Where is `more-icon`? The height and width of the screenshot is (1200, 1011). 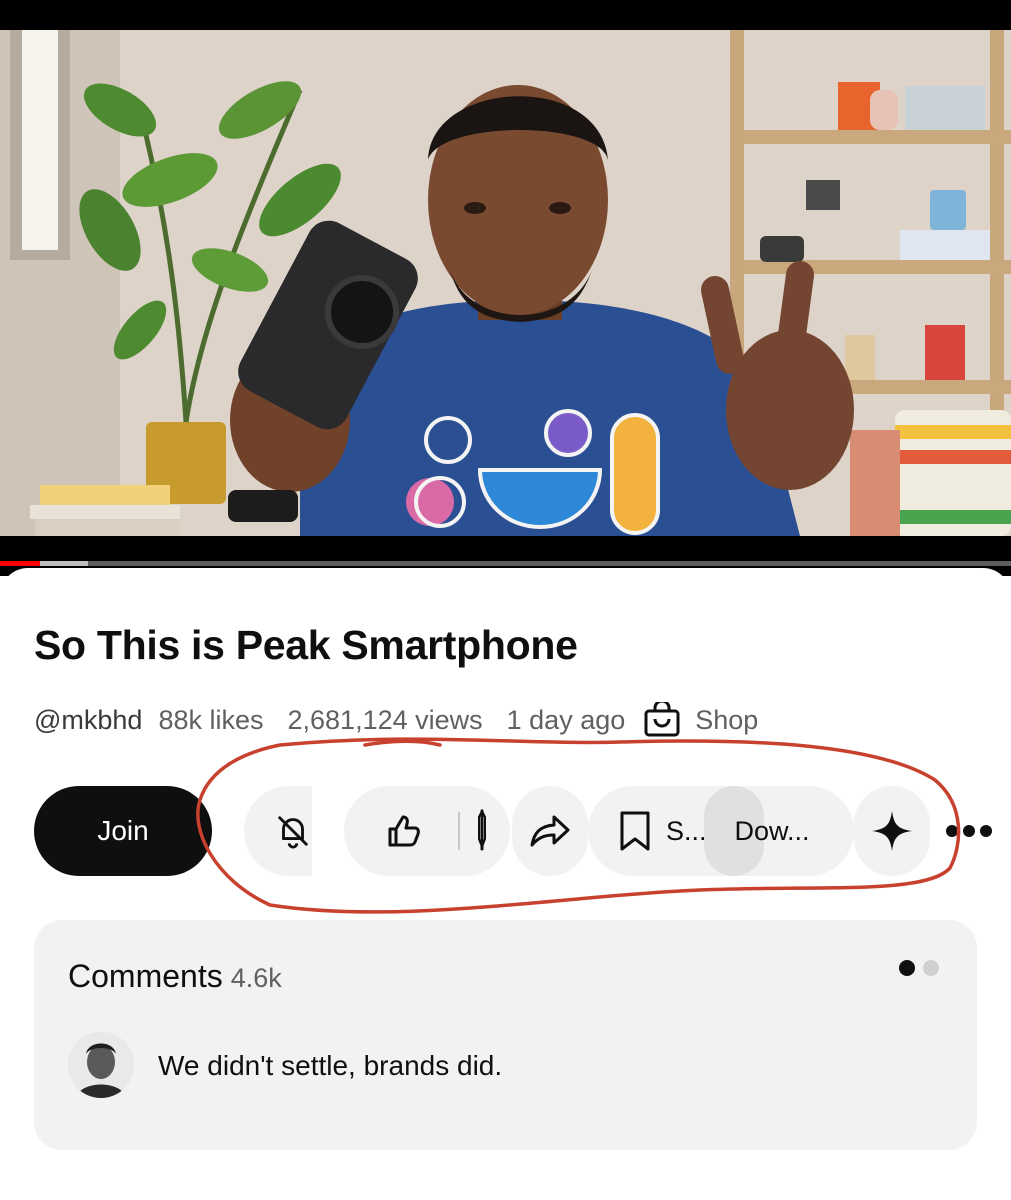 more-icon is located at coordinates (969, 831).